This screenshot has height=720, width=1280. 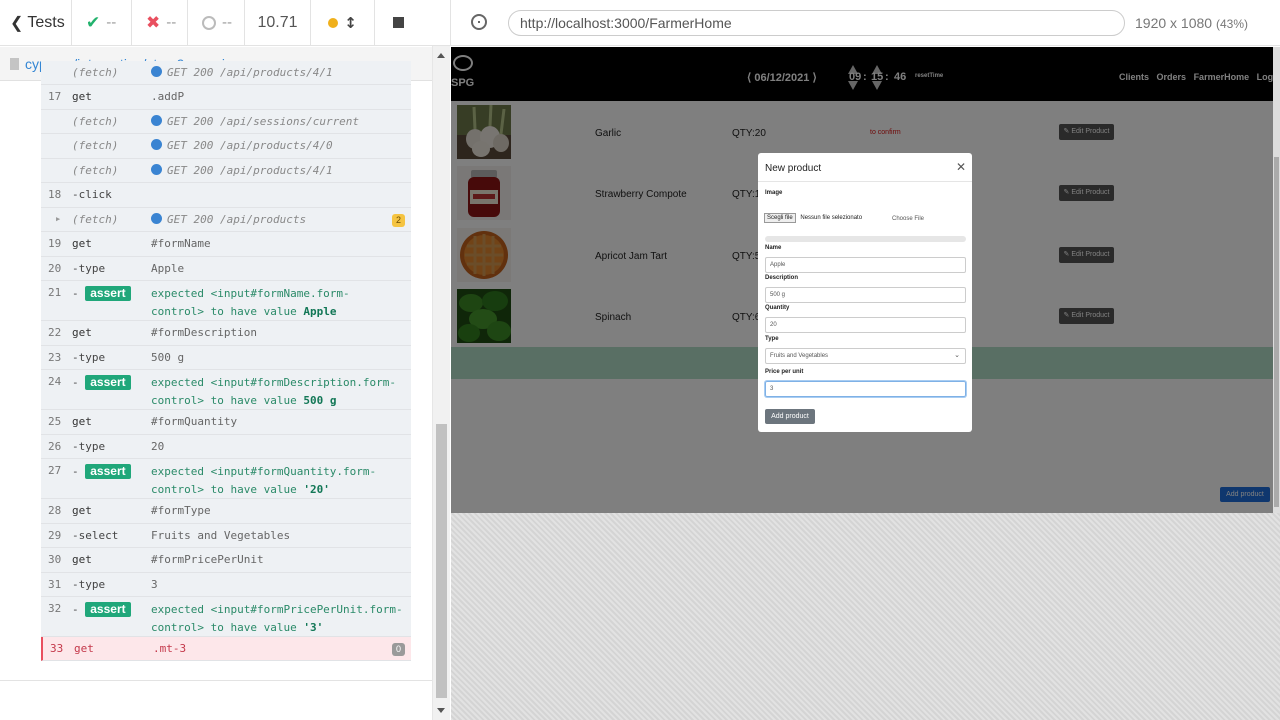 I want to click on viewport-info: 1920 x 1080 (43%), so click(x=1191, y=23).